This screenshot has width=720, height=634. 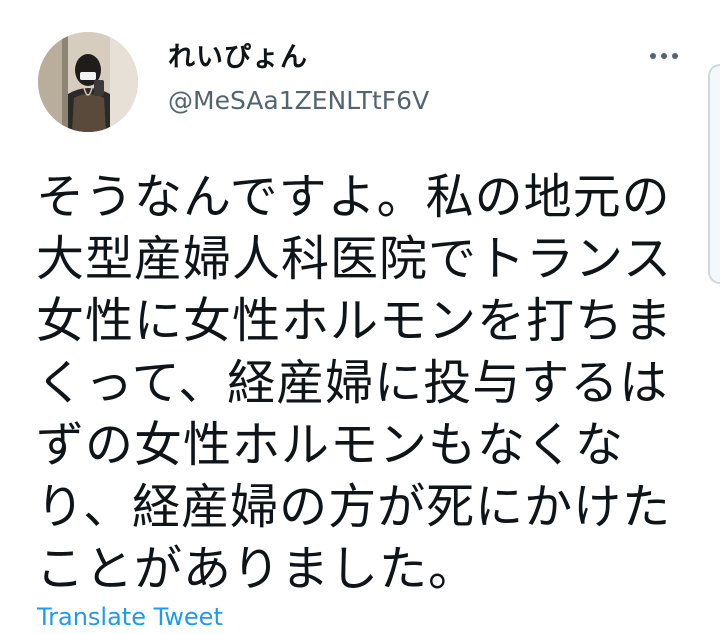 I want to click on author-name: れいぴょん, so click(x=238, y=58).